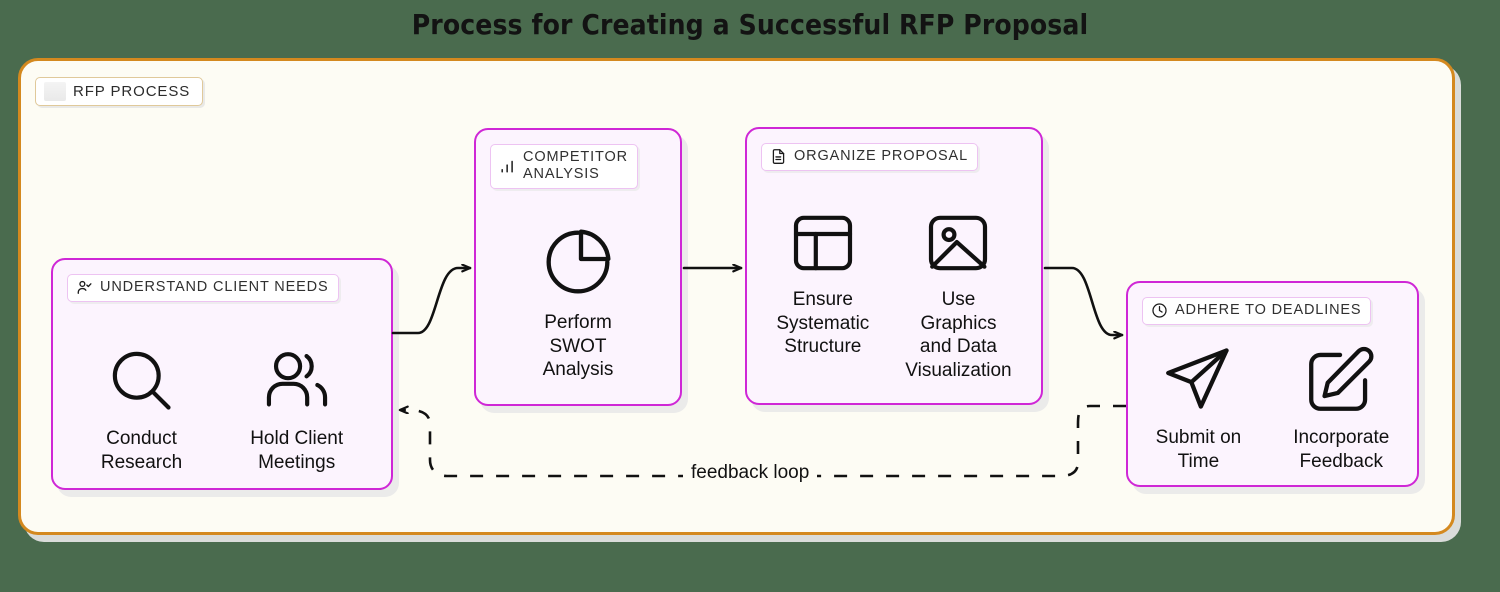  Describe the element at coordinates (297, 450) in the screenshot. I see `item-label: Hold Client Meetings` at that location.